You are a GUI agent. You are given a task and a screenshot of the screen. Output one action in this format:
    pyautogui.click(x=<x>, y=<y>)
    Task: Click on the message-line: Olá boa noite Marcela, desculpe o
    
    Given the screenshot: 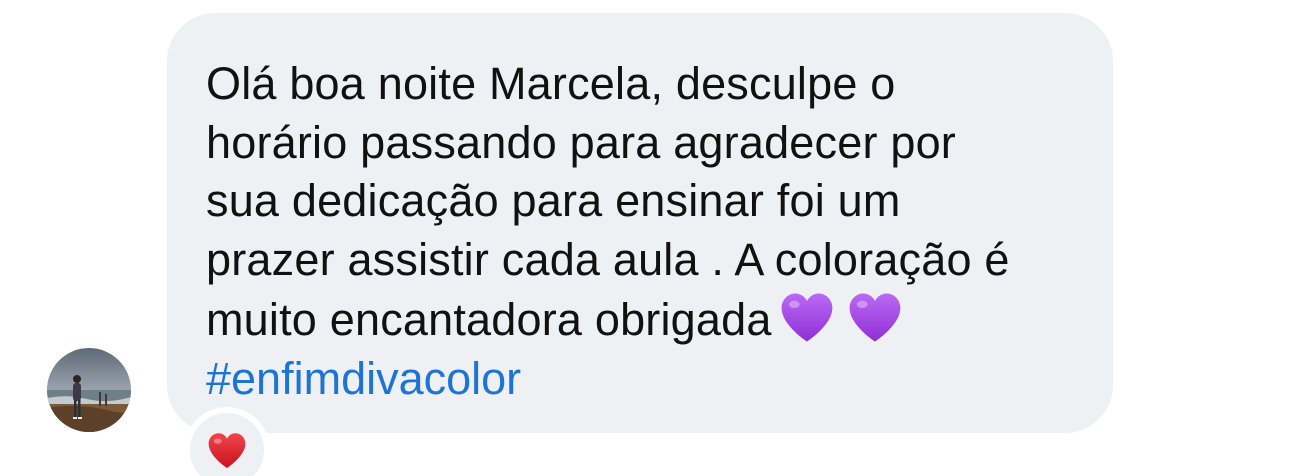 What is the action you would take?
    pyautogui.click(x=551, y=83)
    